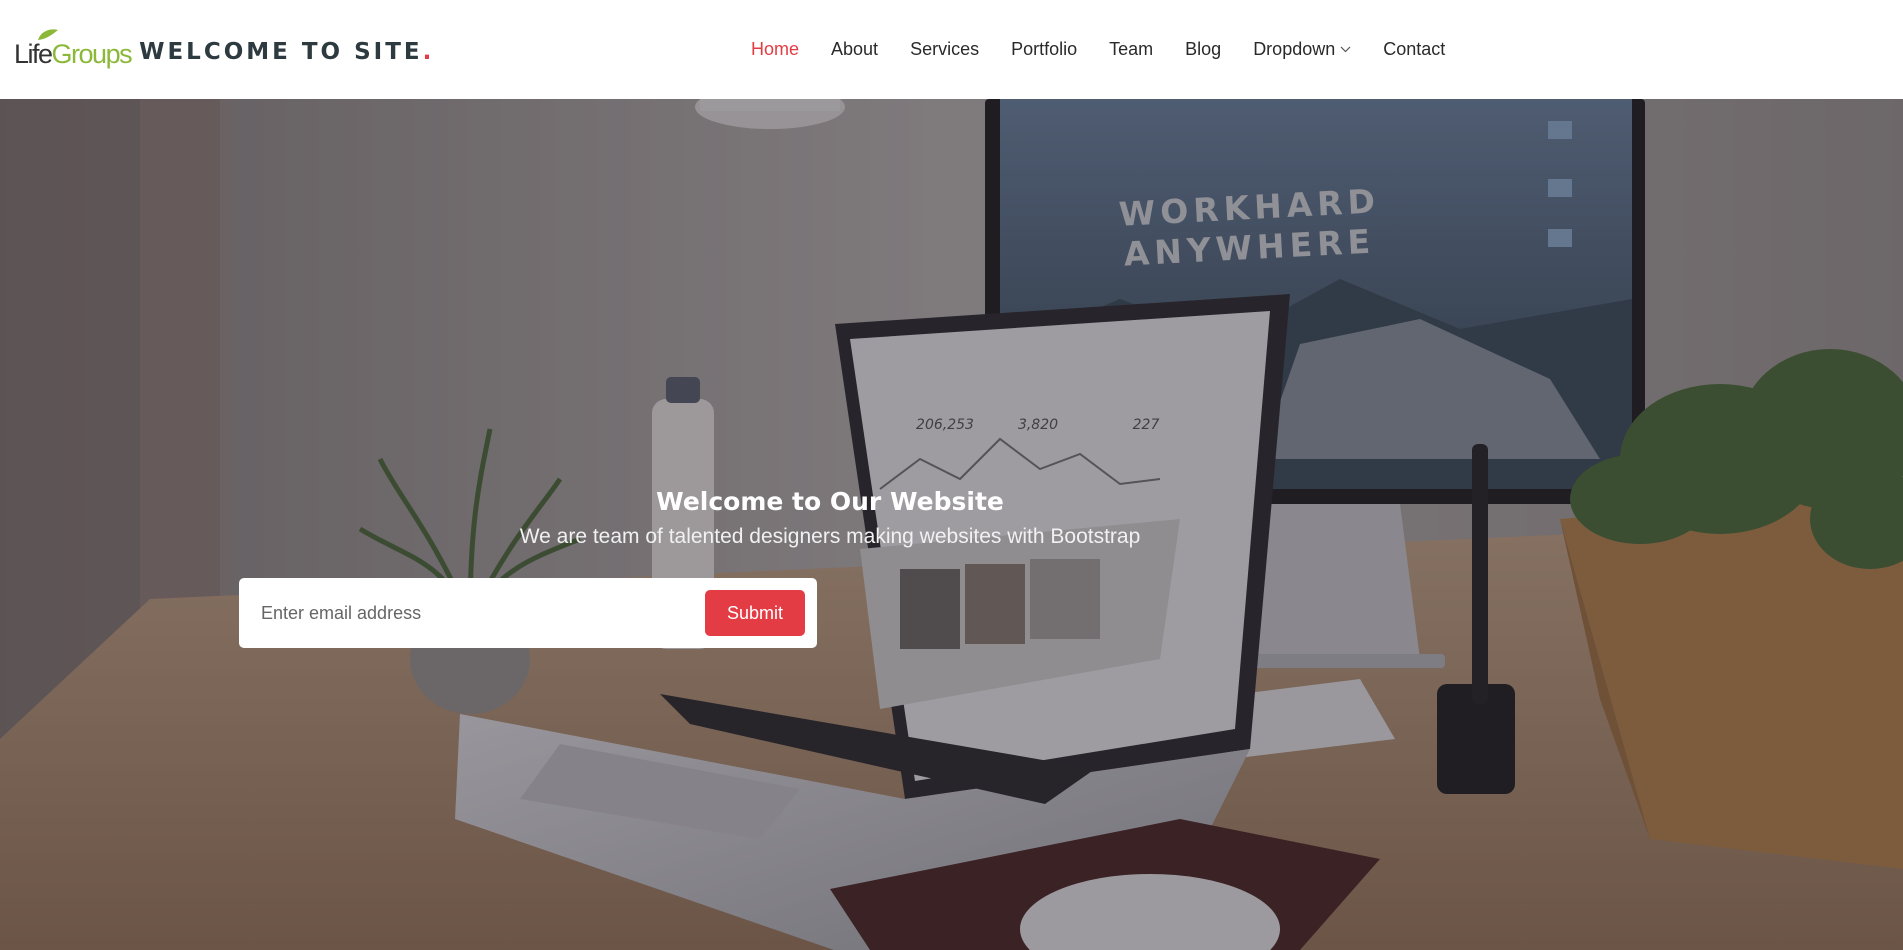  Describe the element at coordinates (854, 49) in the screenshot. I see `nav-about: About` at that location.